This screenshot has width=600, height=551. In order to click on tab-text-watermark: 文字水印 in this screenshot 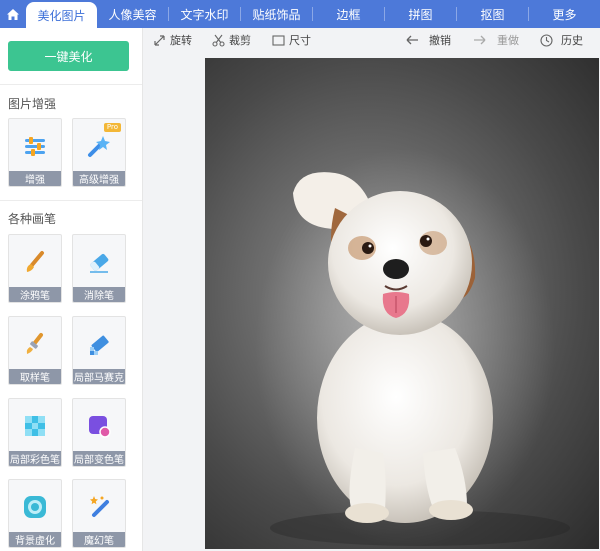, I will do `click(204, 14)`.